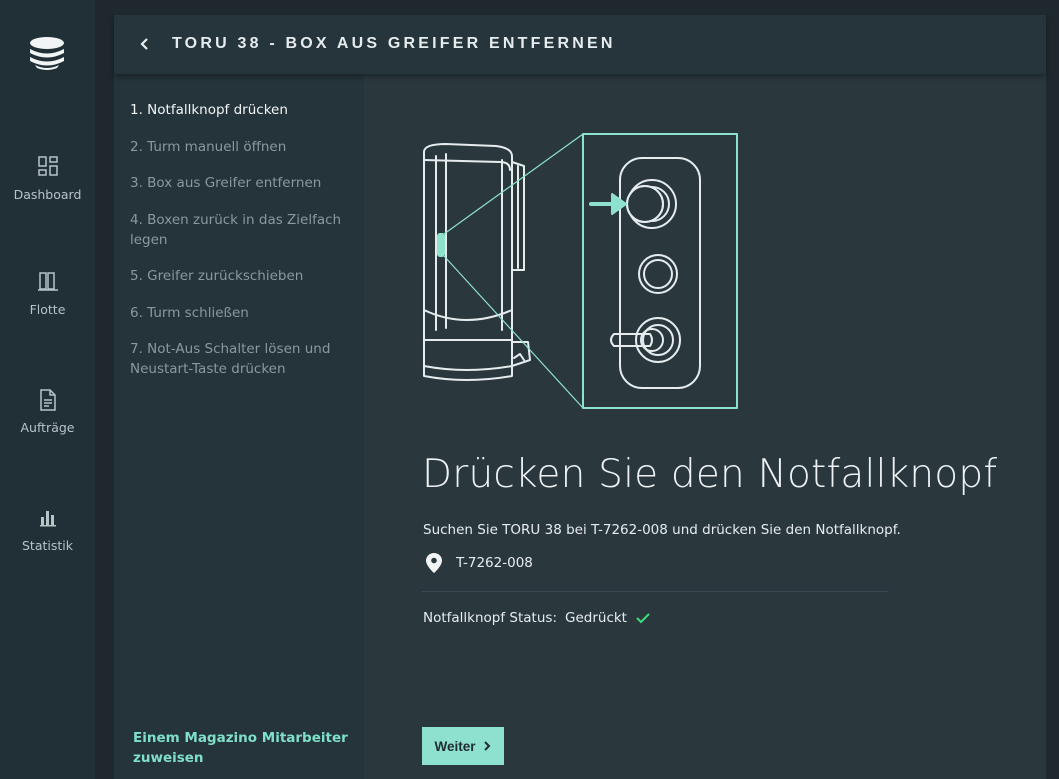  What do you see at coordinates (494, 563) in the screenshot?
I see `location-code: T-7262-008` at bounding box center [494, 563].